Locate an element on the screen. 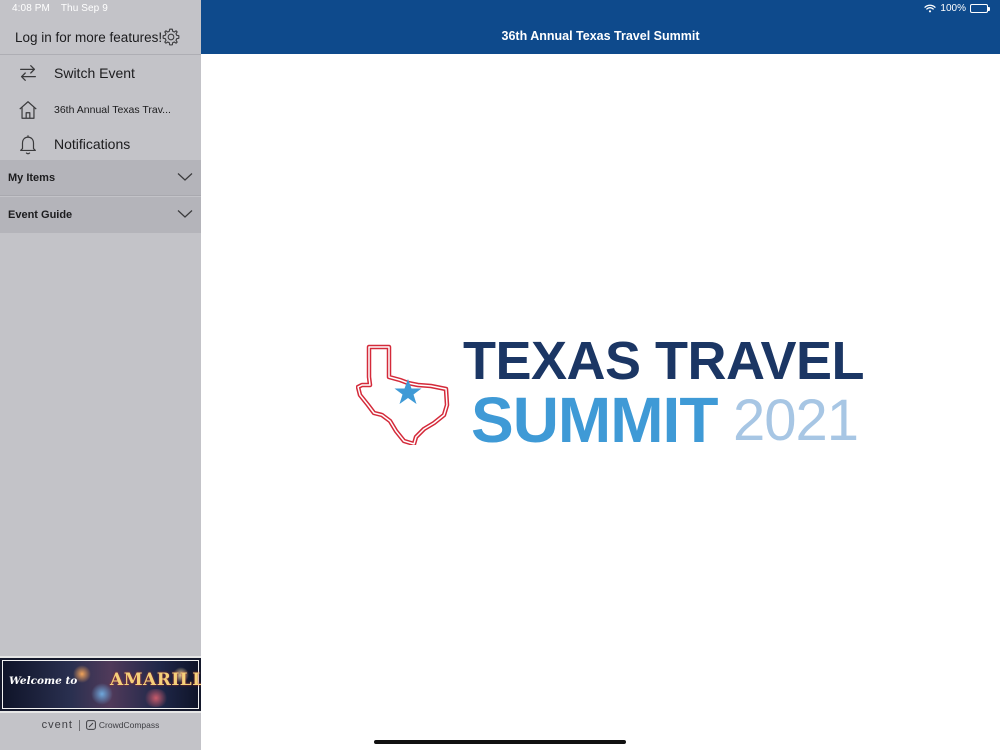  app-header: 100% 36th Annual Texas Travel Summit is located at coordinates (600, 27).